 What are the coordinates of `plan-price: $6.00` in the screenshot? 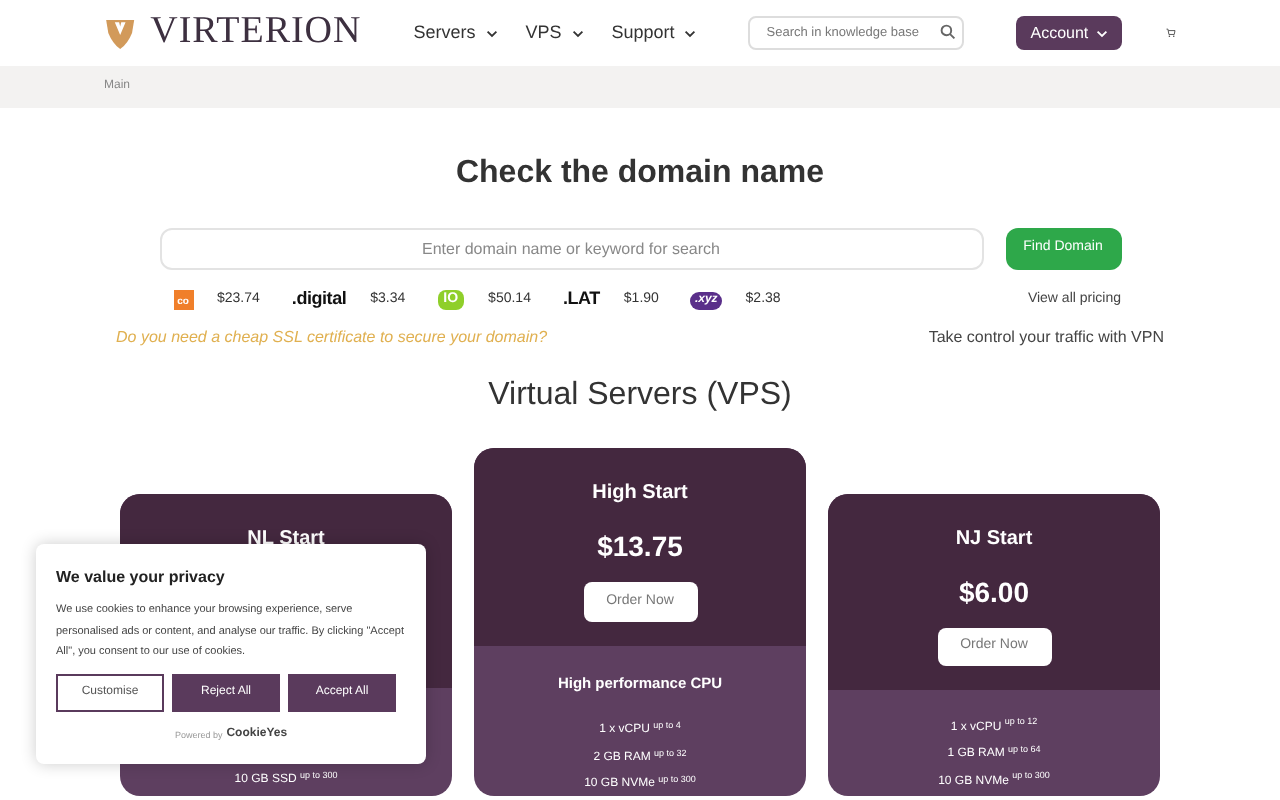 It's located at (994, 593).